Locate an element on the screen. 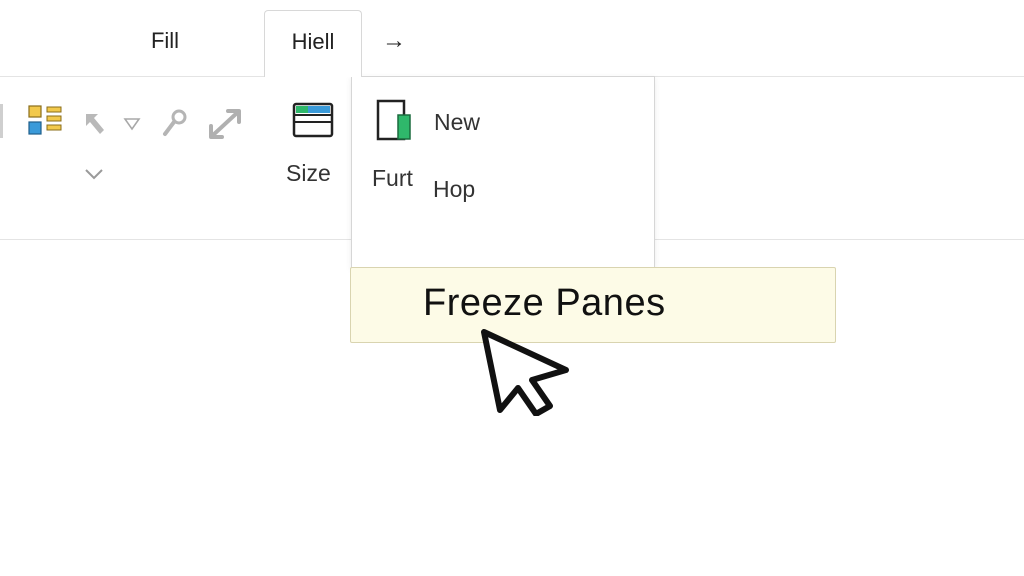 This screenshot has height=576, width=1024. tab-arrow-icon: → is located at coordinates (394, 43).